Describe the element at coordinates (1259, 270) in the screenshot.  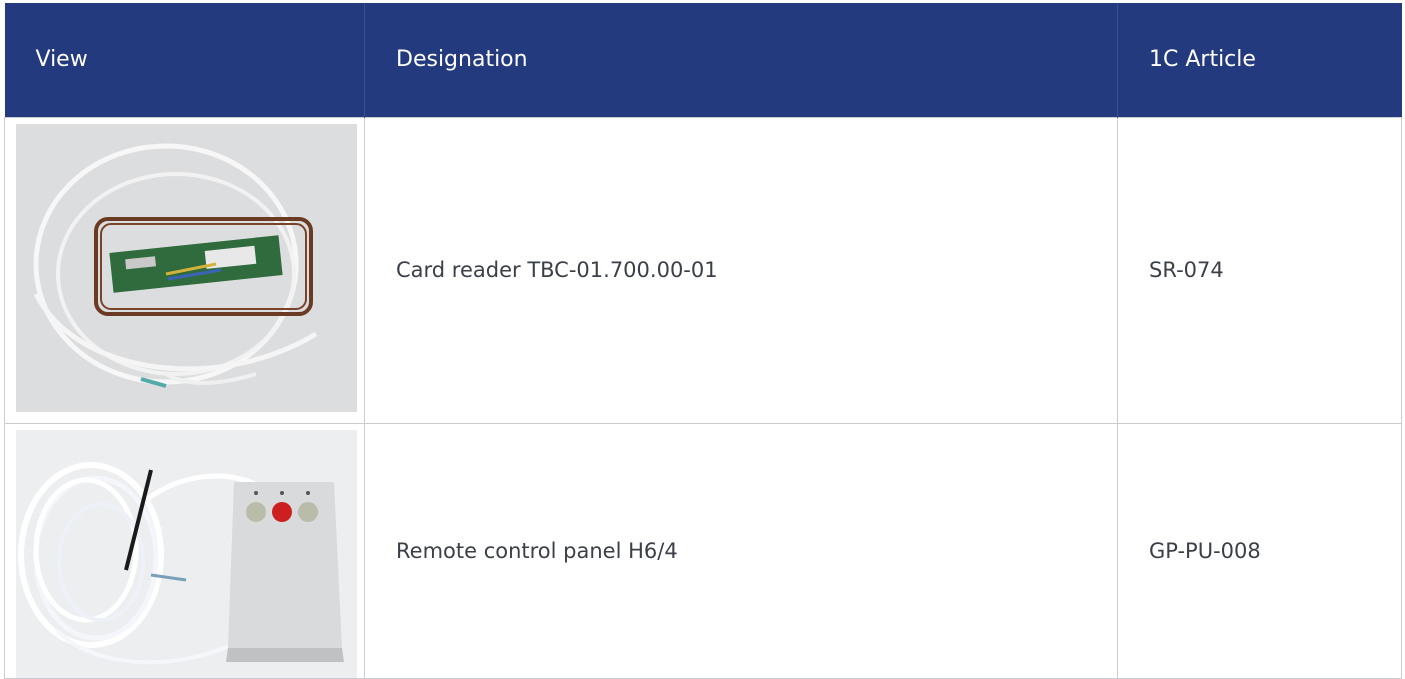
I see `article-cell: SR-074` at that location.